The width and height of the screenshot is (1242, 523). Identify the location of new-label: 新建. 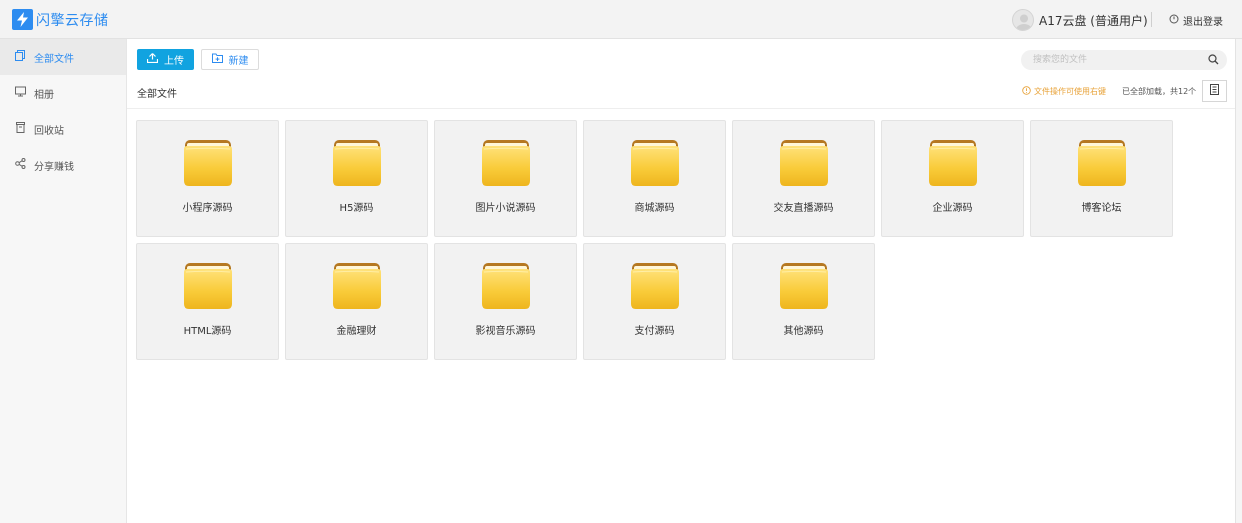
(238, 61).